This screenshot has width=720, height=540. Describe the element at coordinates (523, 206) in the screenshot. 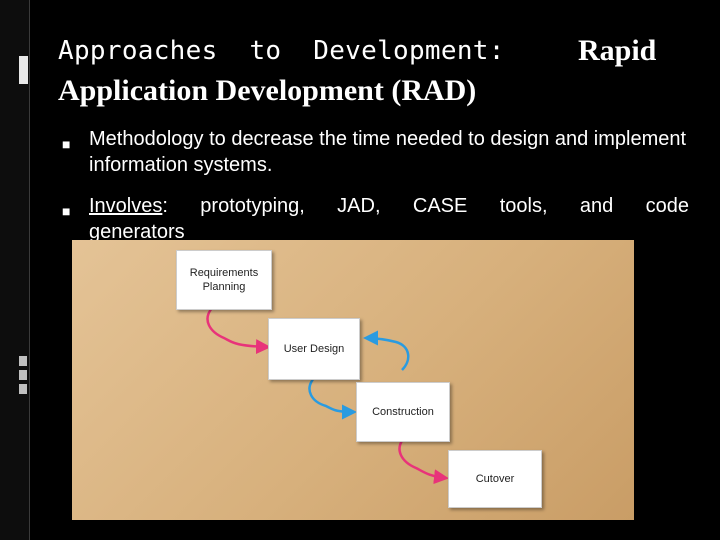

I see `bullet-word: tools,` at that location.